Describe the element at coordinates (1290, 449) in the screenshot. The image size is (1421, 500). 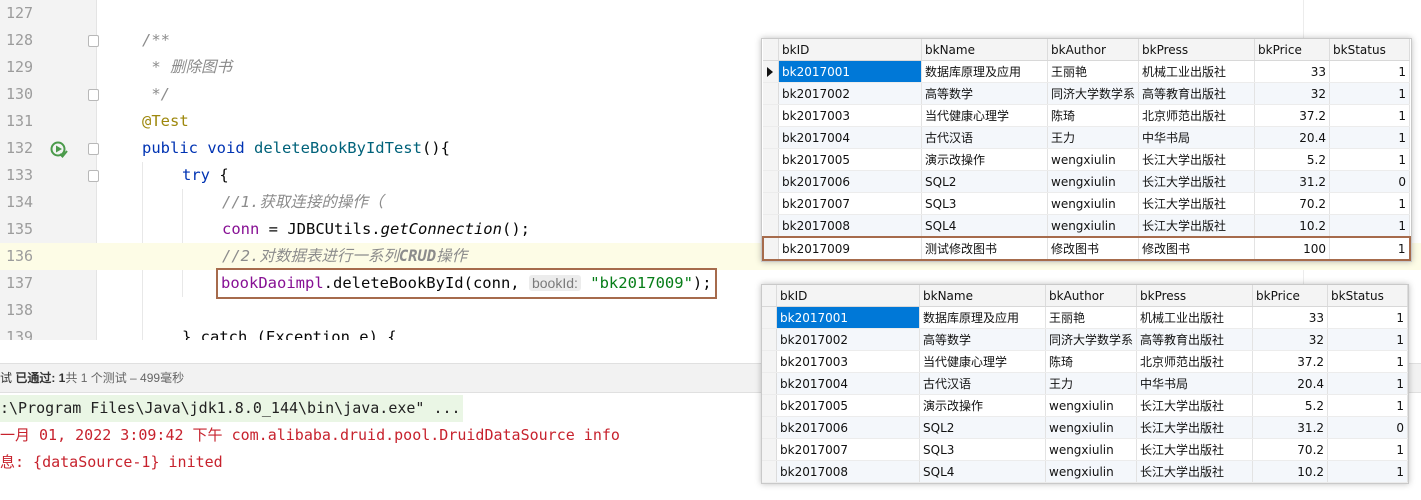
I see `table-cell: 70.2` at that location.